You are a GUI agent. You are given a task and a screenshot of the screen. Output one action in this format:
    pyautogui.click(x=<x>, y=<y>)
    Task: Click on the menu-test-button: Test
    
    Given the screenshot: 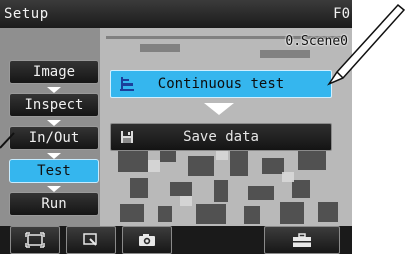 What is the action you would take?
    pyautogui.click(x=54, y=171)
    